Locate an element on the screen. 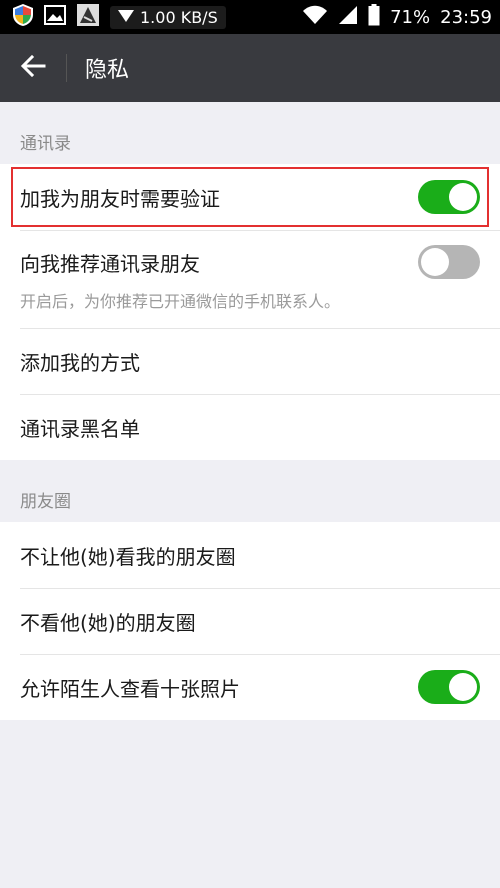 The height and width of the screenshot is (888, 500). signal-icon is located at coordinates (348, 17).